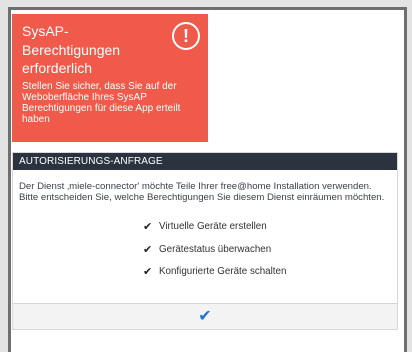 The image size is (412, 352). I want to click on permission-label: Konfigurierte Geräte schalten, so click(223, 272).